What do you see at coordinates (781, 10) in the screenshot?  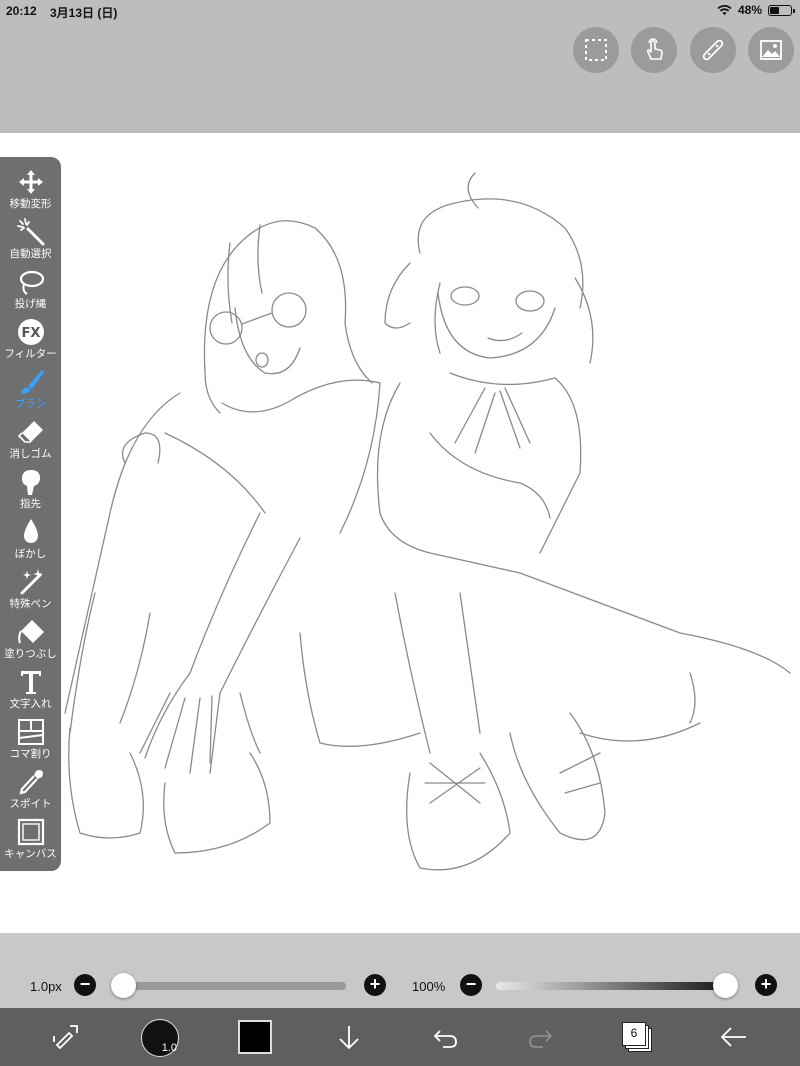 I see `battery-icon` at bounding box center [781, 10].